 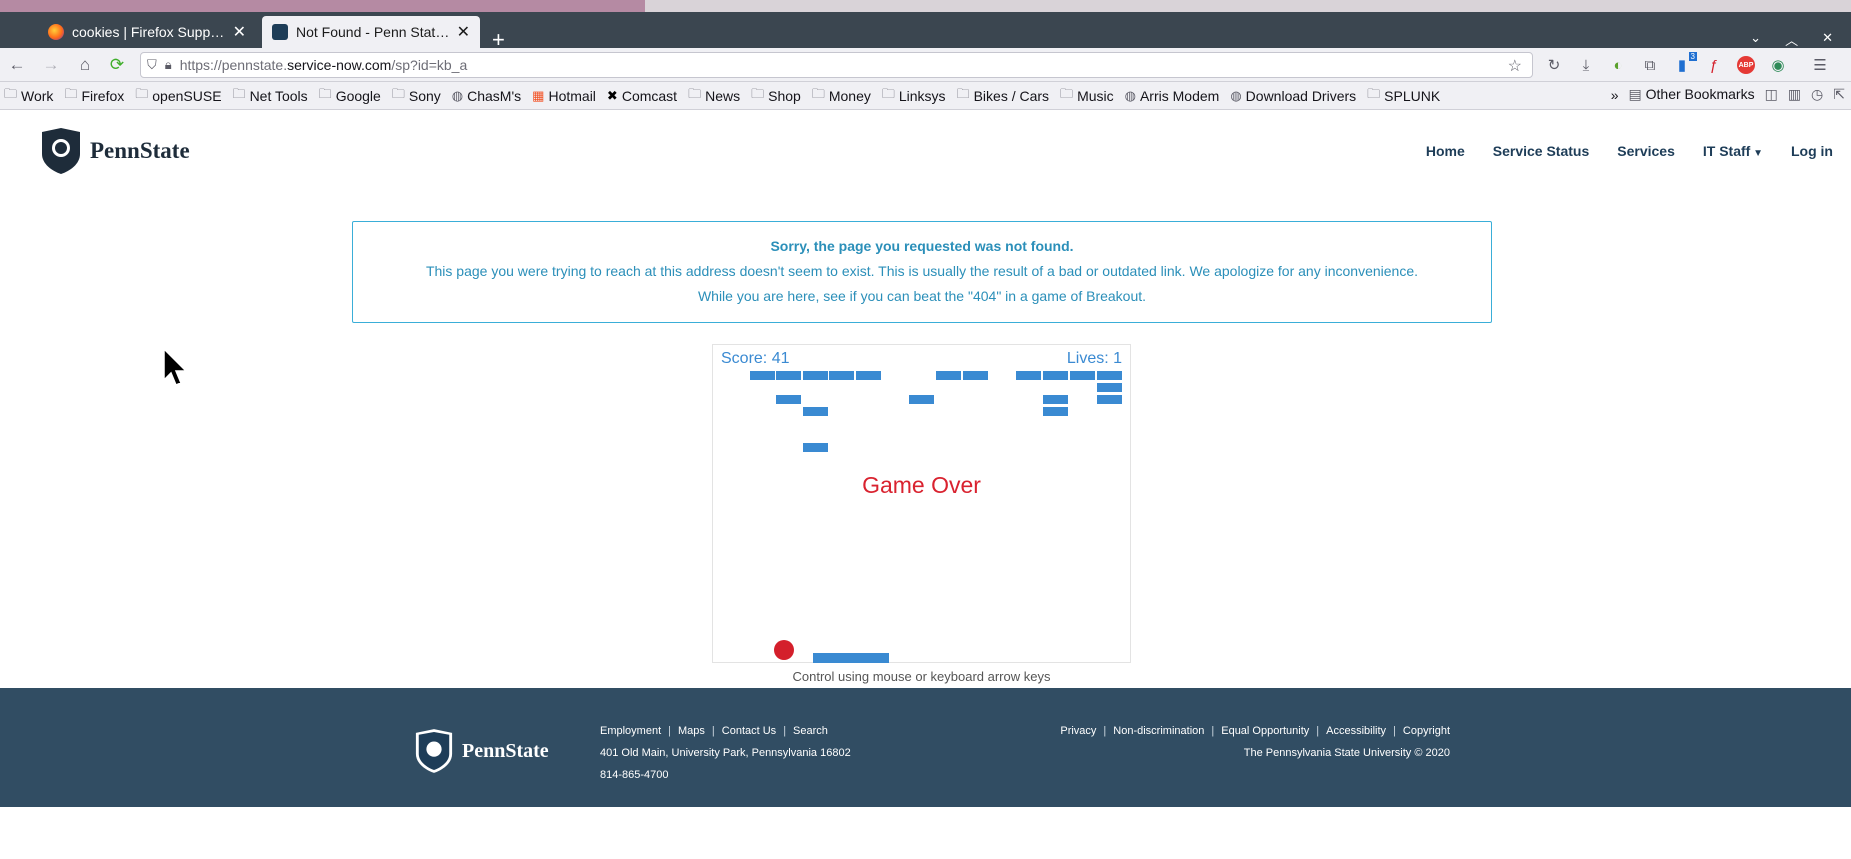 I want to click on adblock-icon: ABP, so click(x=1746, y=65).